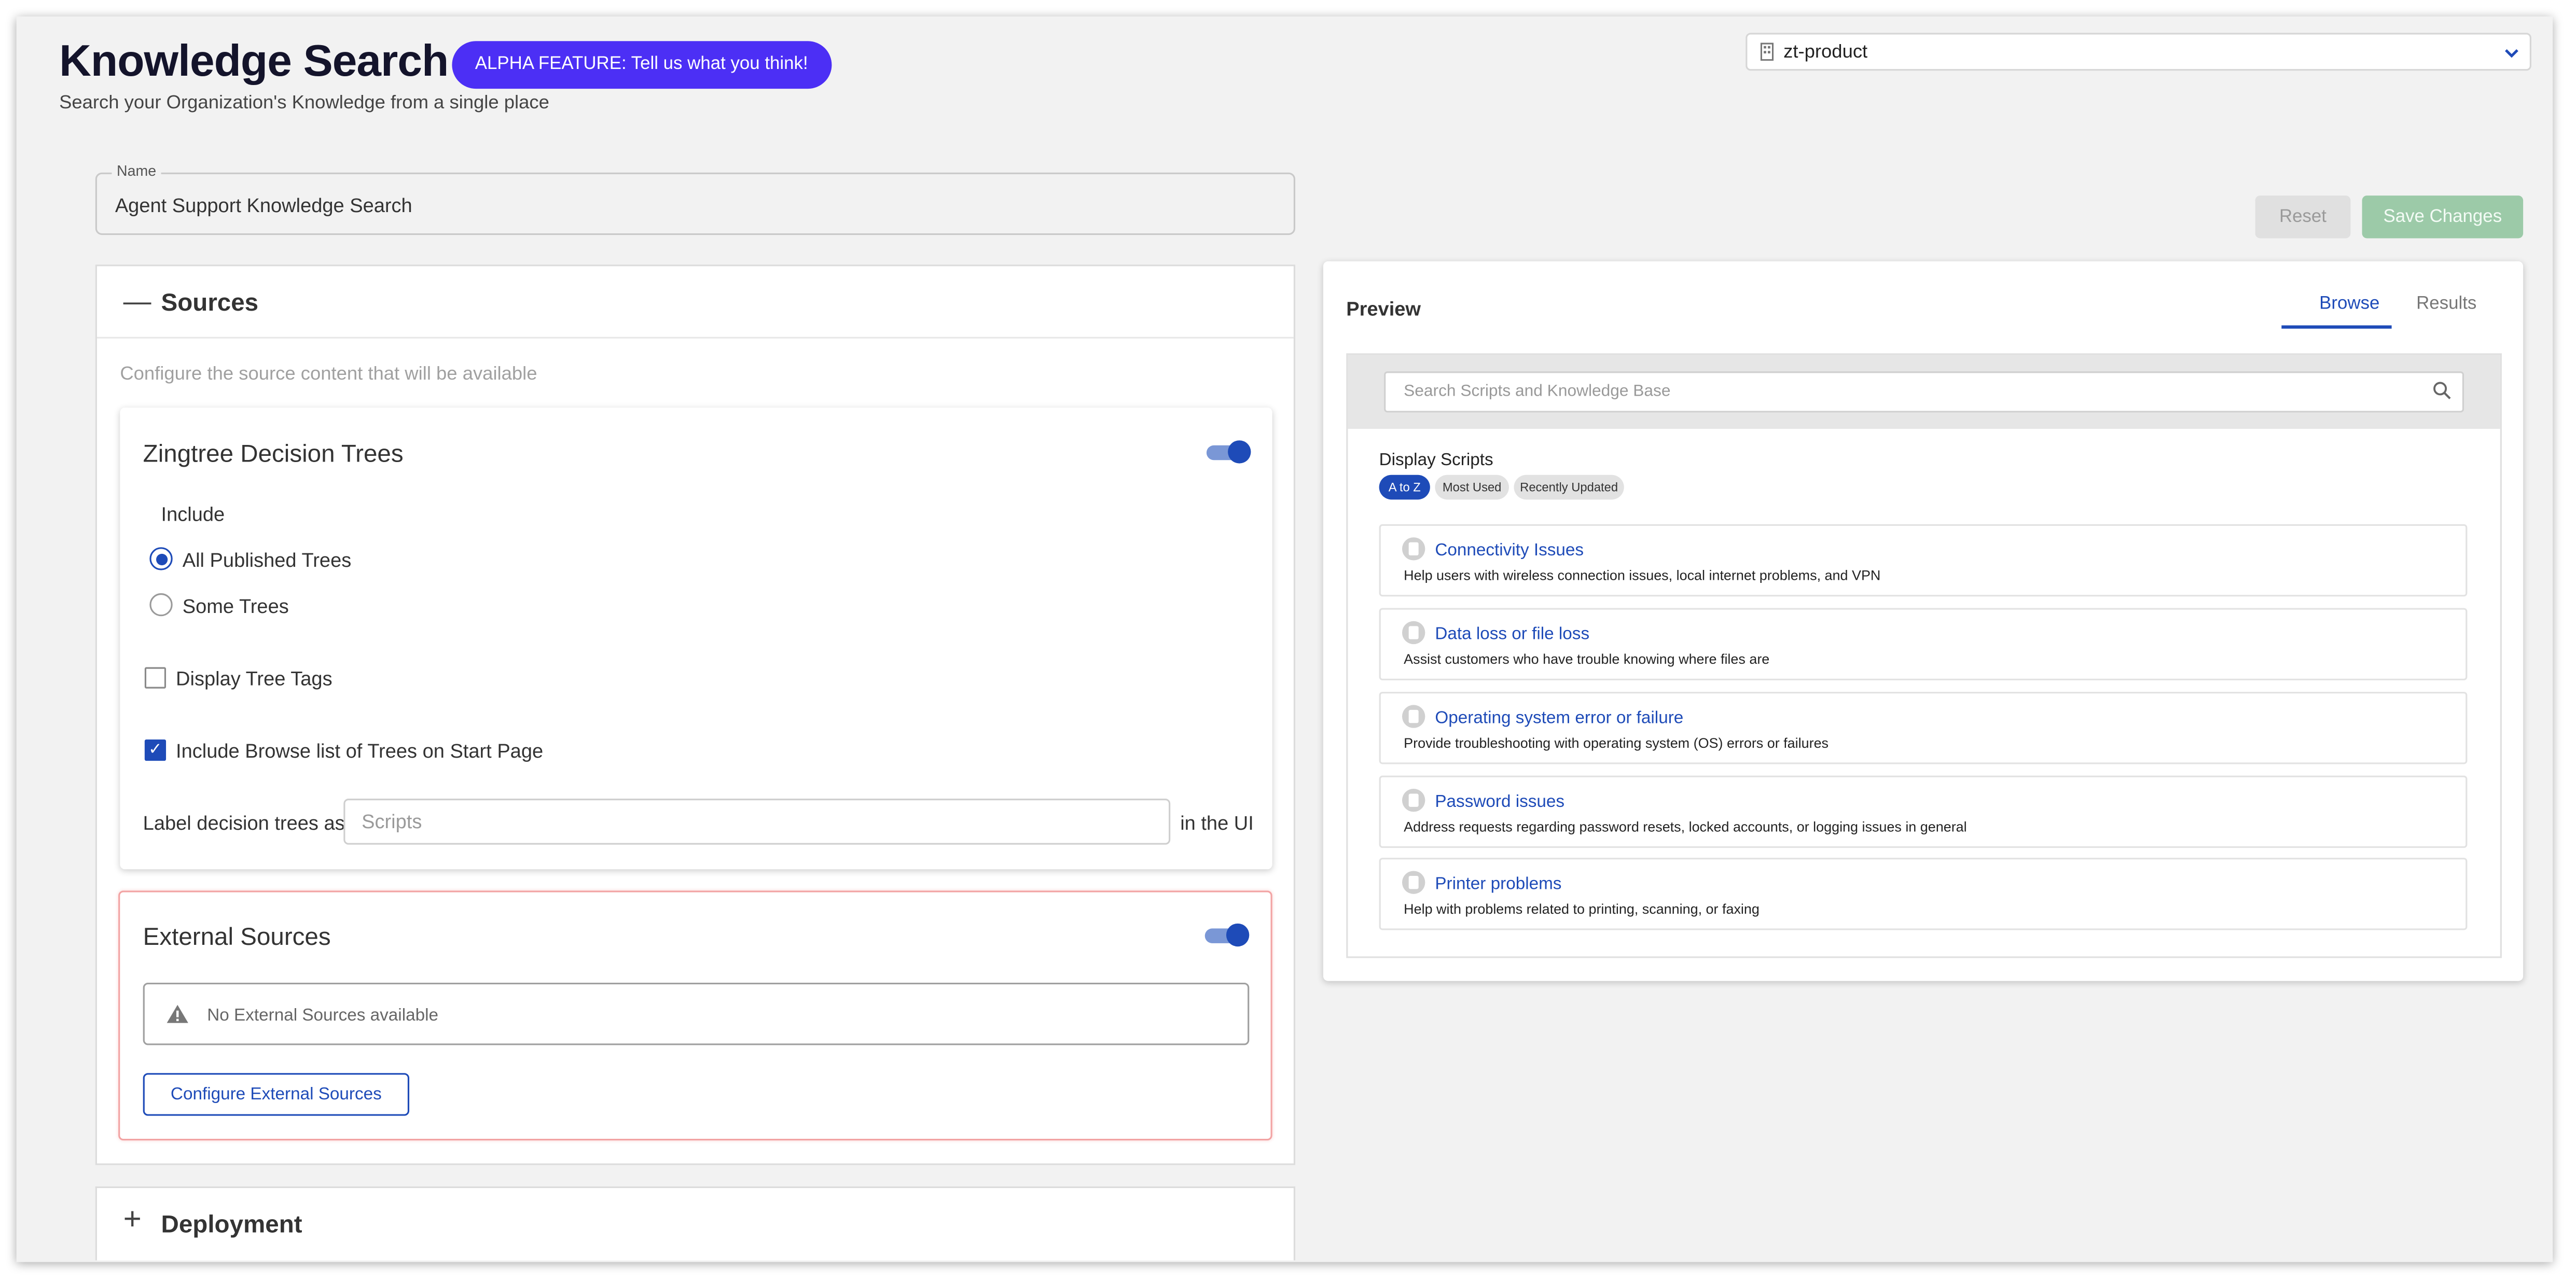  I want to click on preview-search-input: Search Scripts and Knowledge Base, so click(1924, 392).